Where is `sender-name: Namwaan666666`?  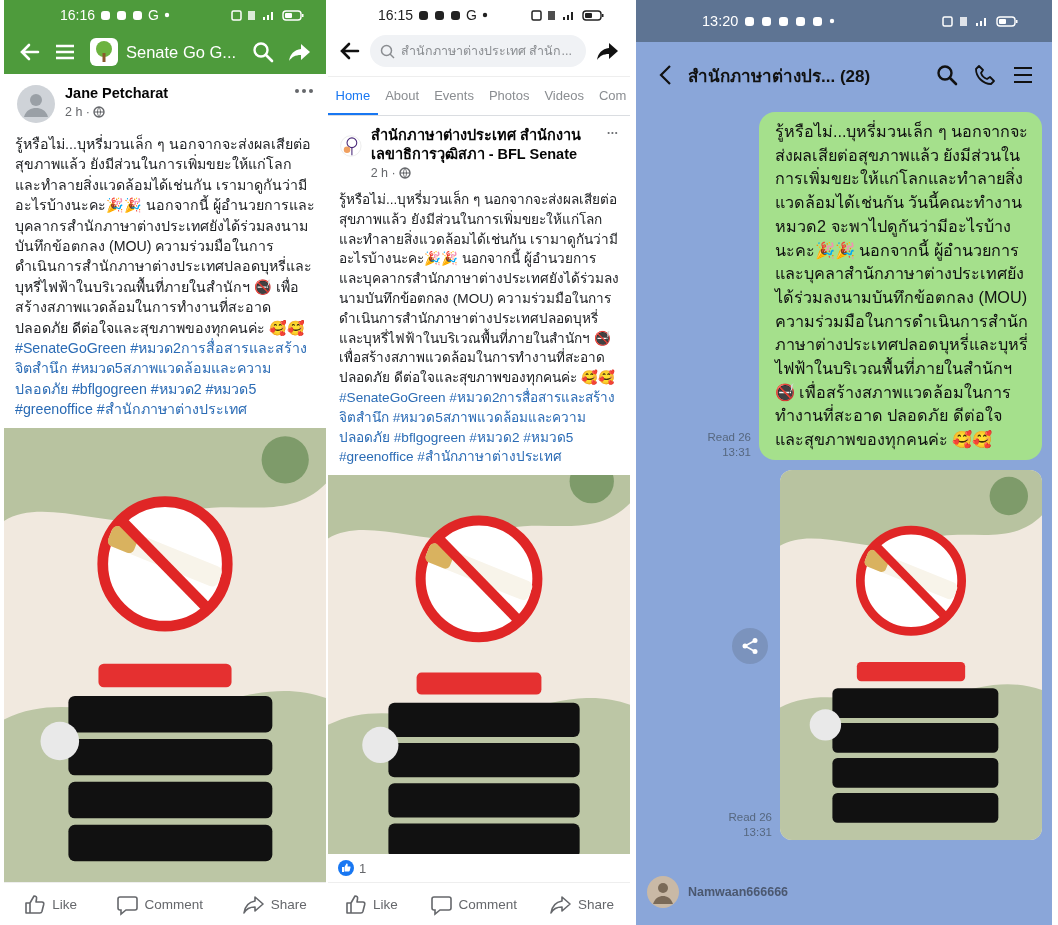 sender-name: Namwaan666666 is located at coordinates (738, 892).